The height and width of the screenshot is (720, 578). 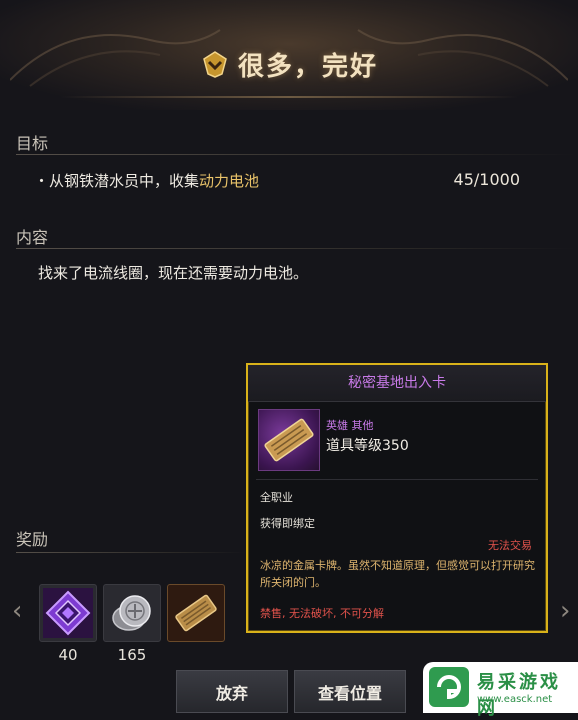 I want to click on objective-highlight: 动力电池, so click(x=229, y=181).